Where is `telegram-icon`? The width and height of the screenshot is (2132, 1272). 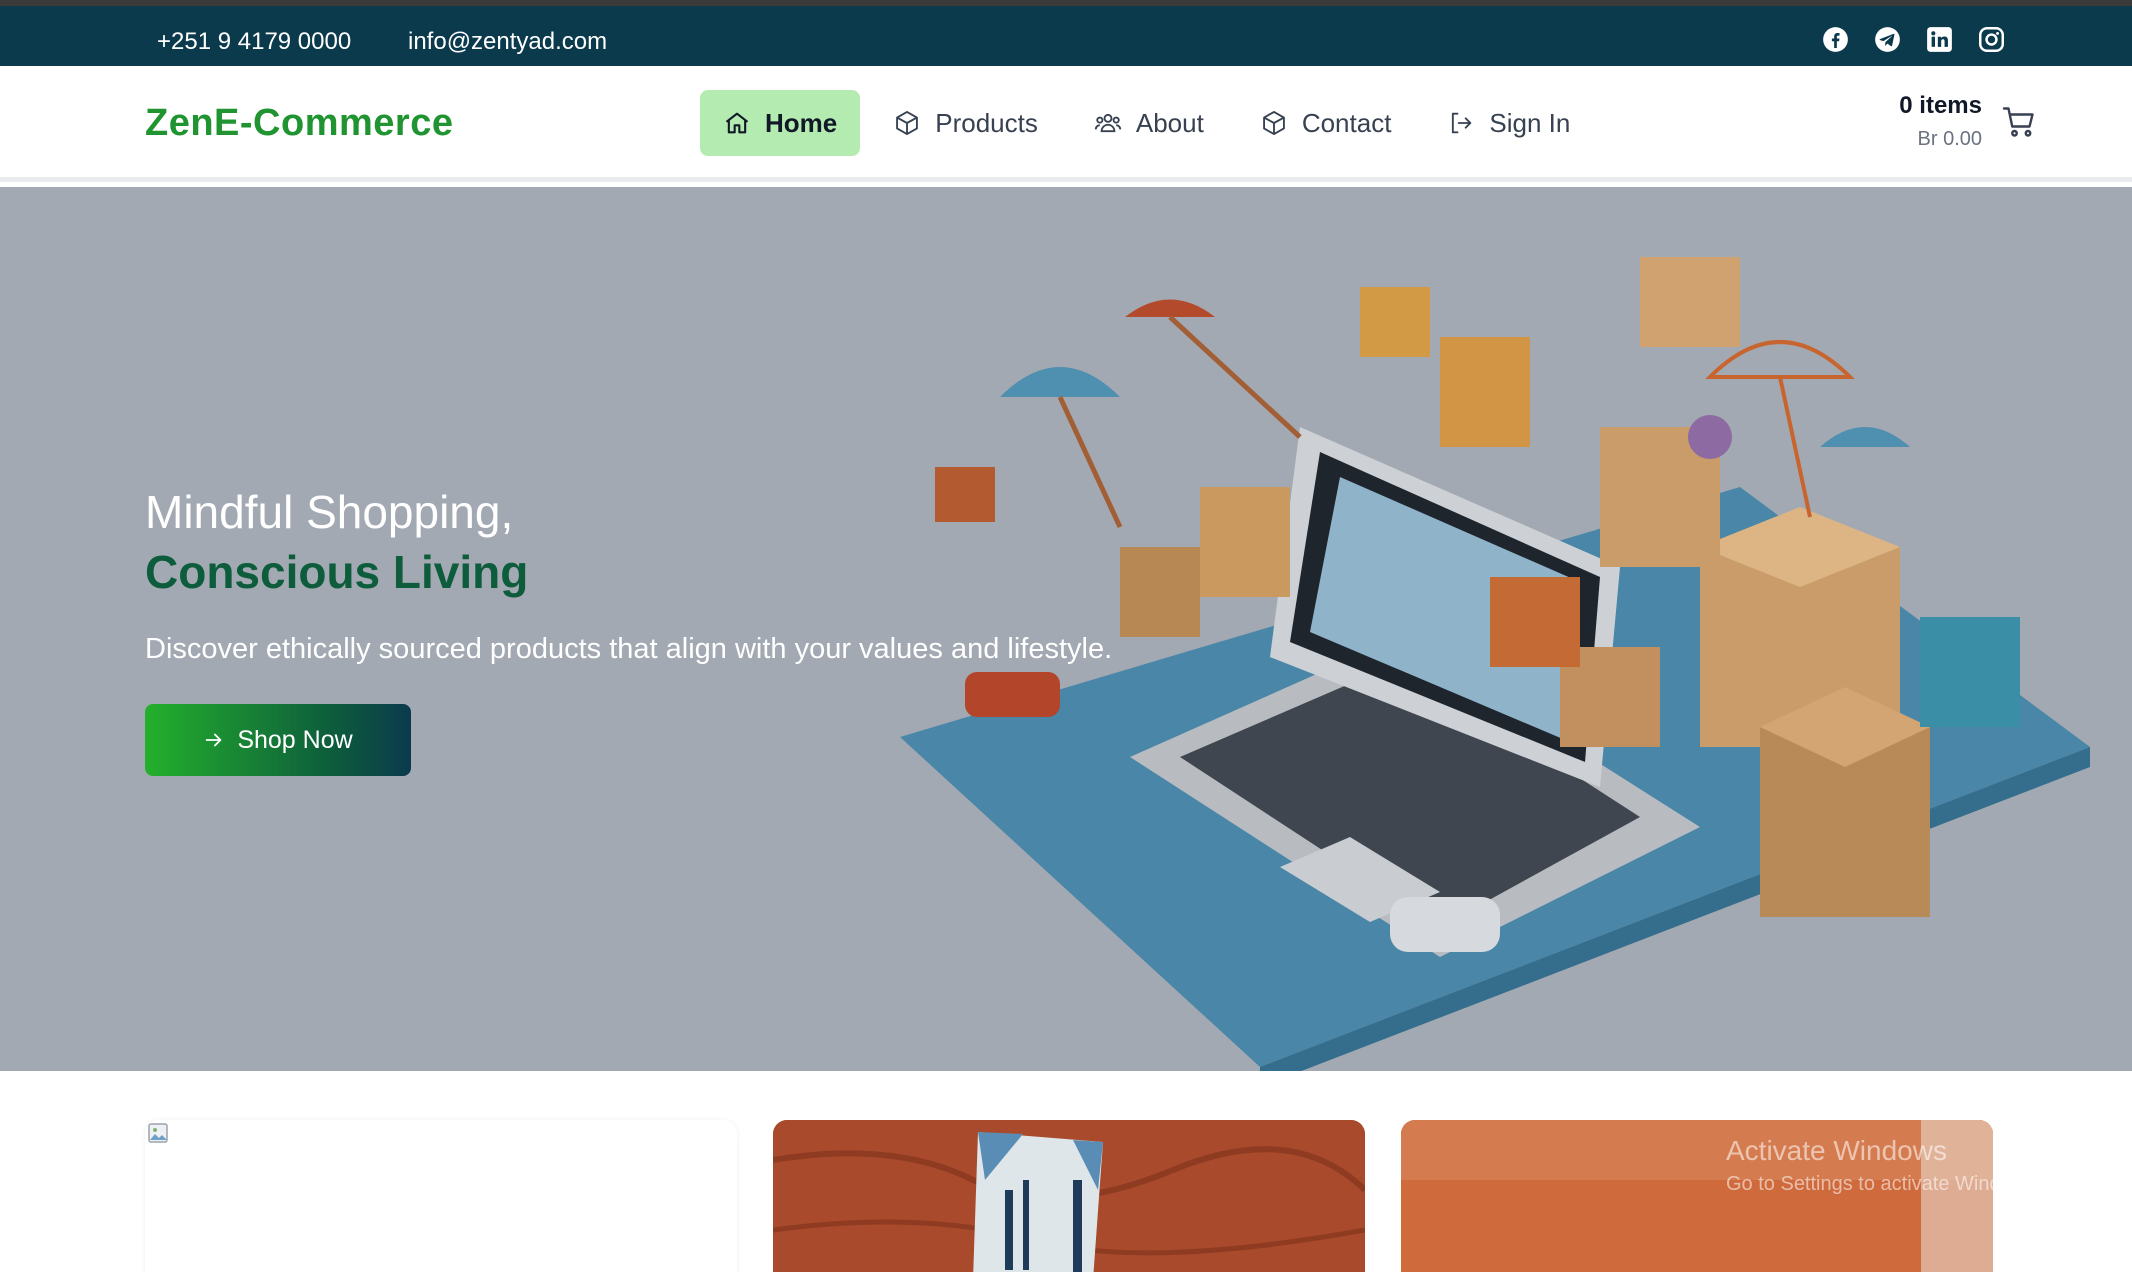 telegram-icon is located at coordinates (1887, 39).